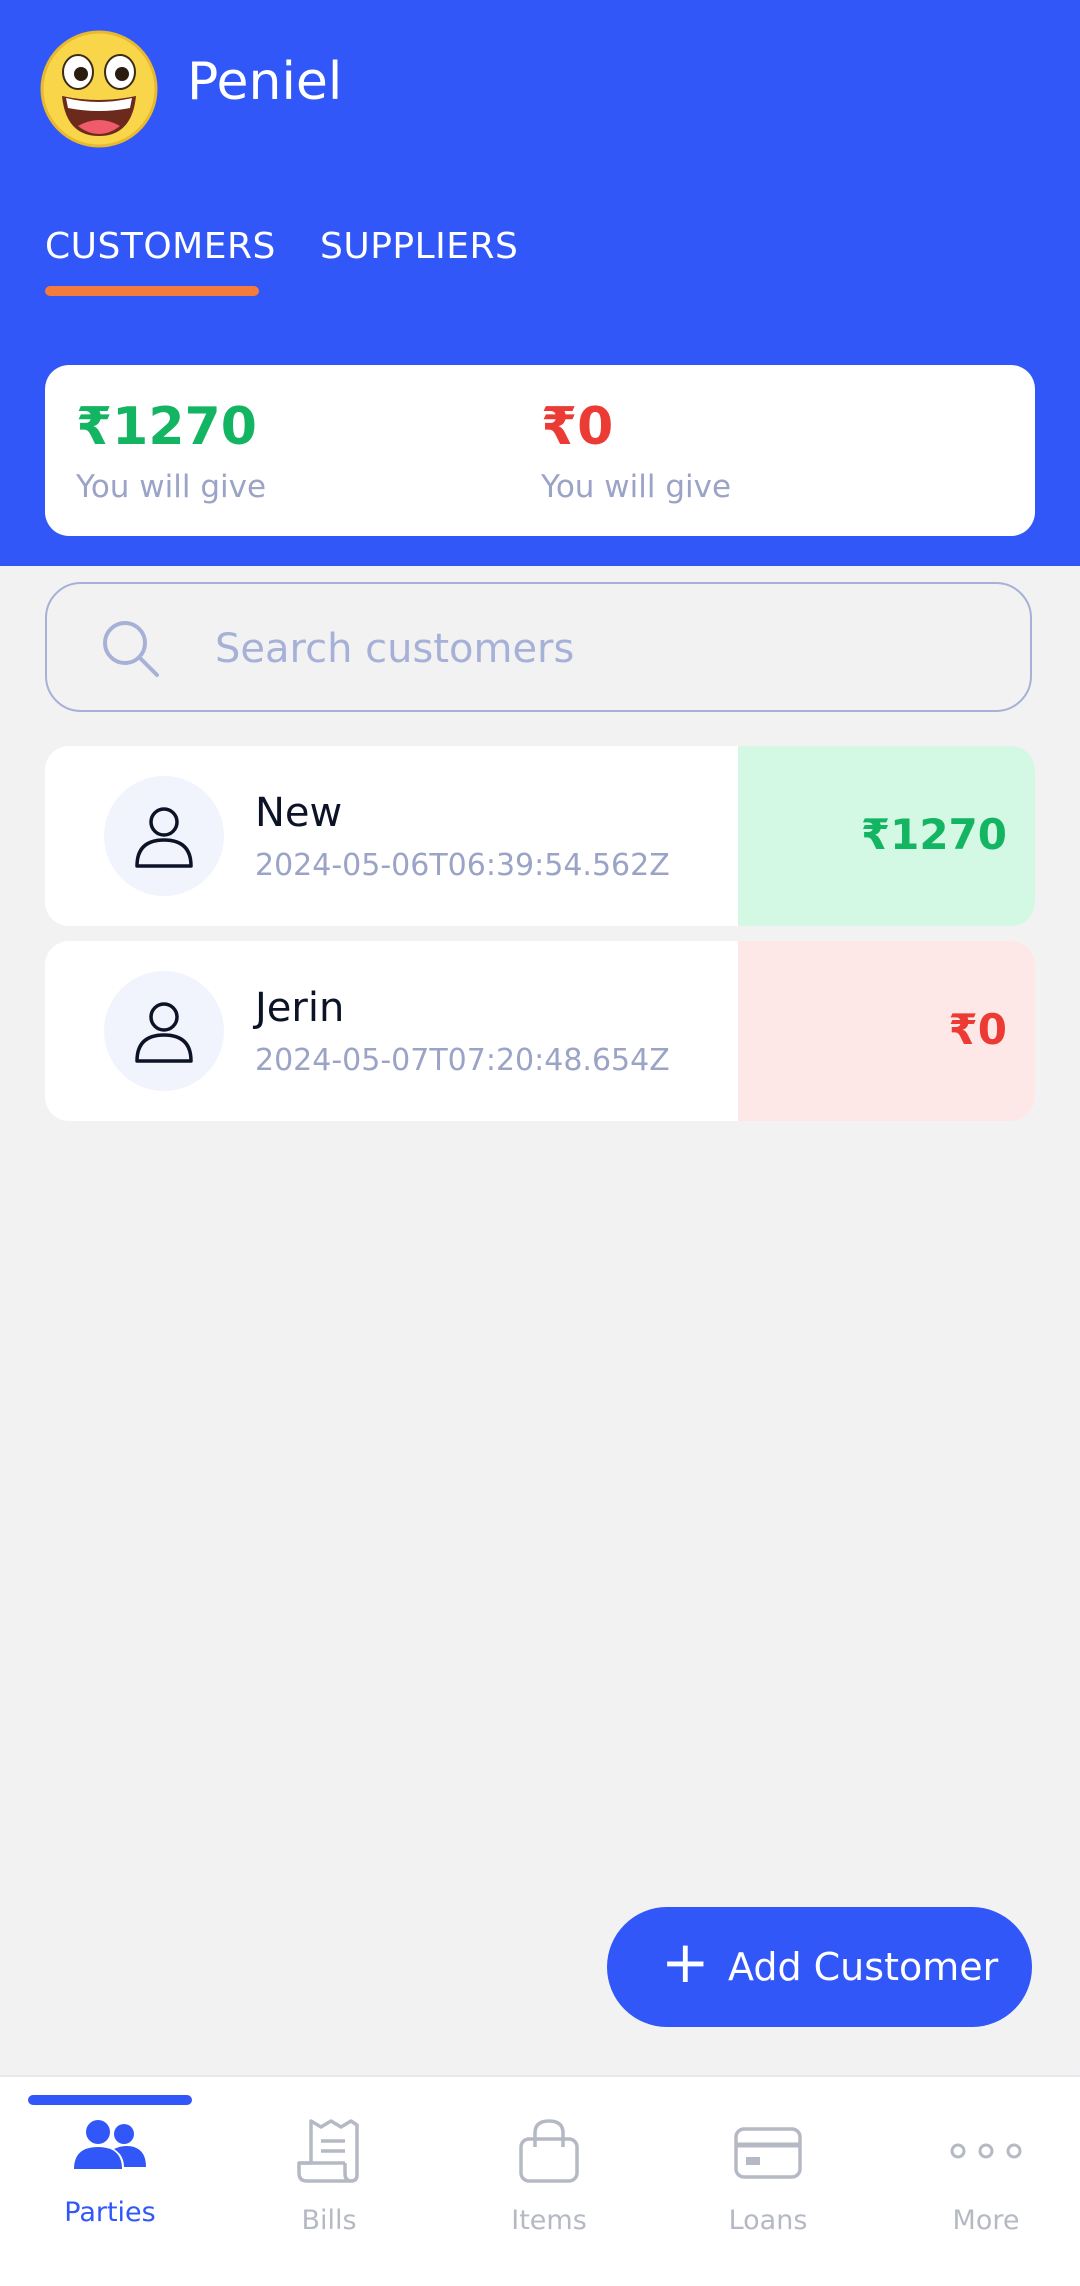  Describe the element at coordinates (863, 1967) in the screenshot. I see `add-customer-label: Add Customer` at that location.